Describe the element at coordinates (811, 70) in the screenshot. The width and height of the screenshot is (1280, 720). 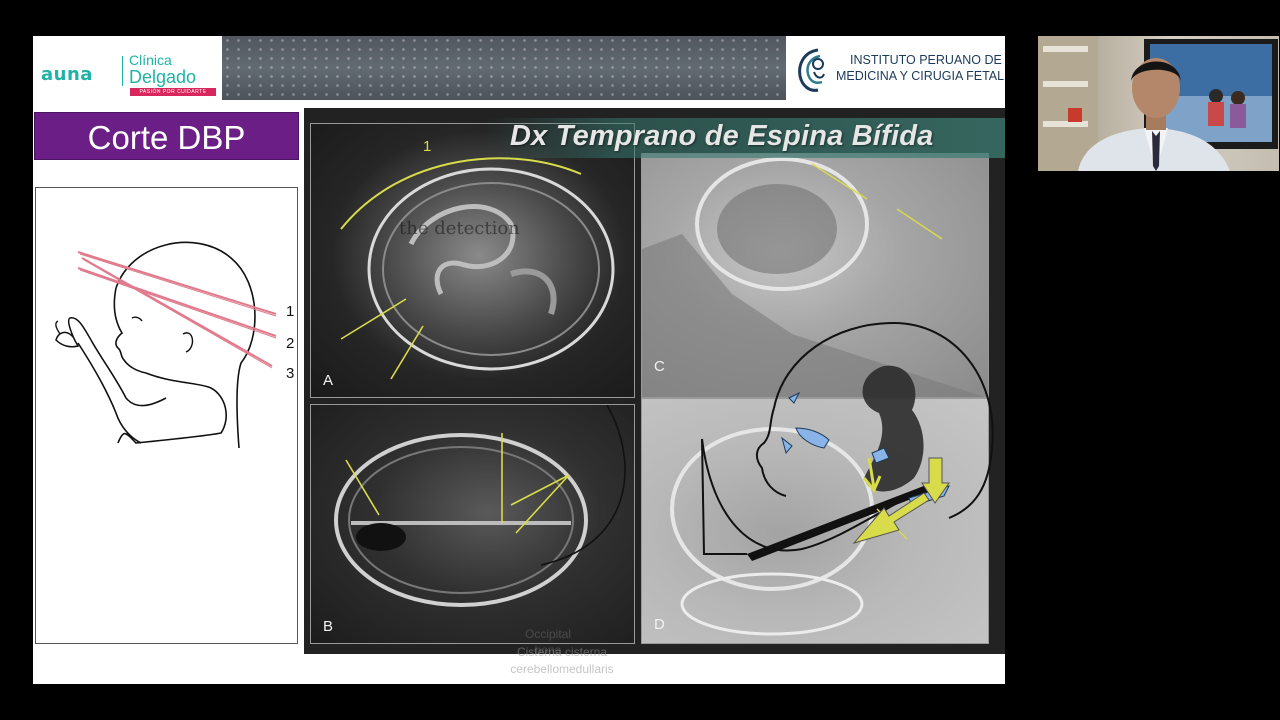
I see `fetus-logo-icon` at that location.